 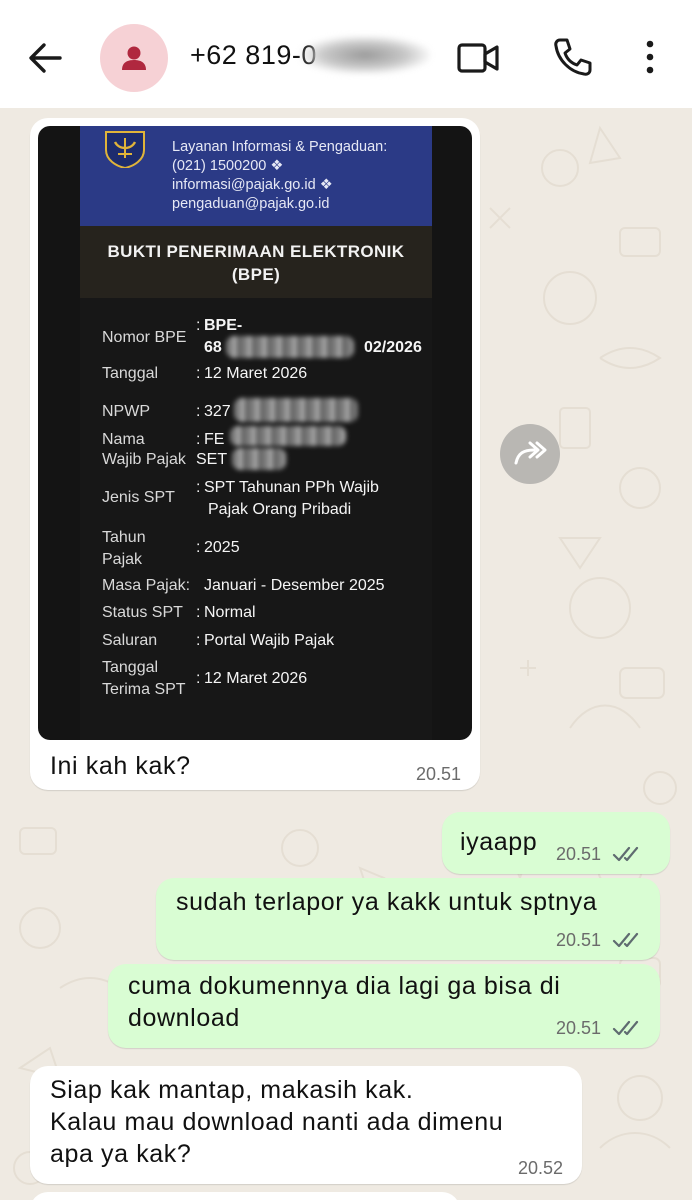 What do you see at coordinates (144, 689) in the screenshot?
I see `label-tanggal-terima-2: Terima SPT` at bounding box center [144, 689].